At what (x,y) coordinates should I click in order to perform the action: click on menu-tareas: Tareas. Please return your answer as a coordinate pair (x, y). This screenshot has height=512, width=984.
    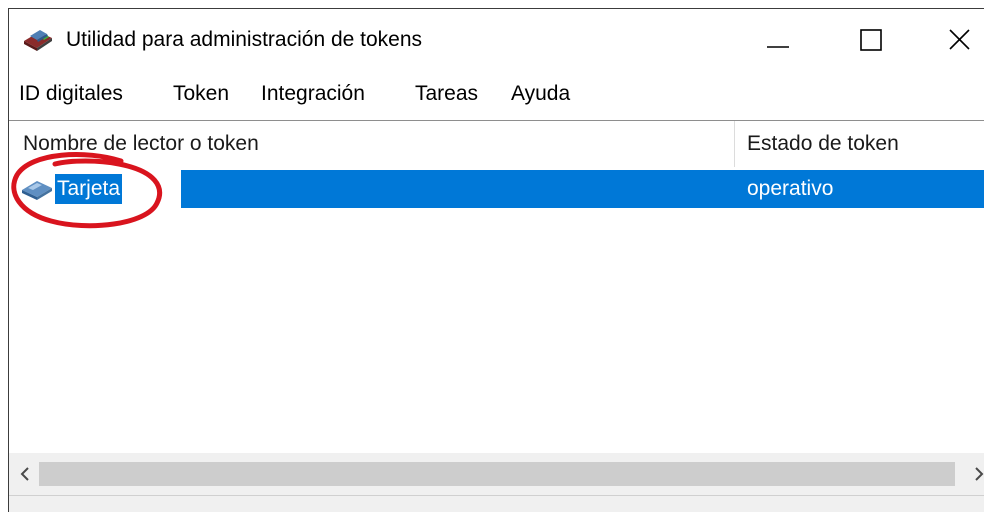
    Looking at the image, I should click on (446, 94).